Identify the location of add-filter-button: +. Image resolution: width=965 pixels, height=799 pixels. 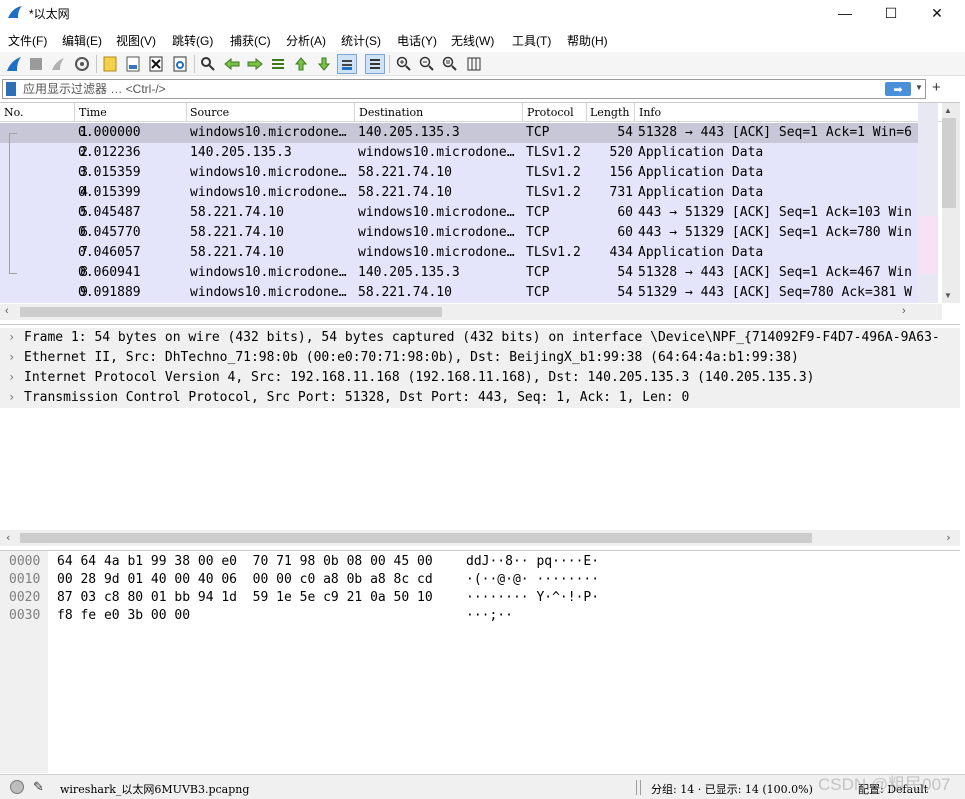
(936, 87).